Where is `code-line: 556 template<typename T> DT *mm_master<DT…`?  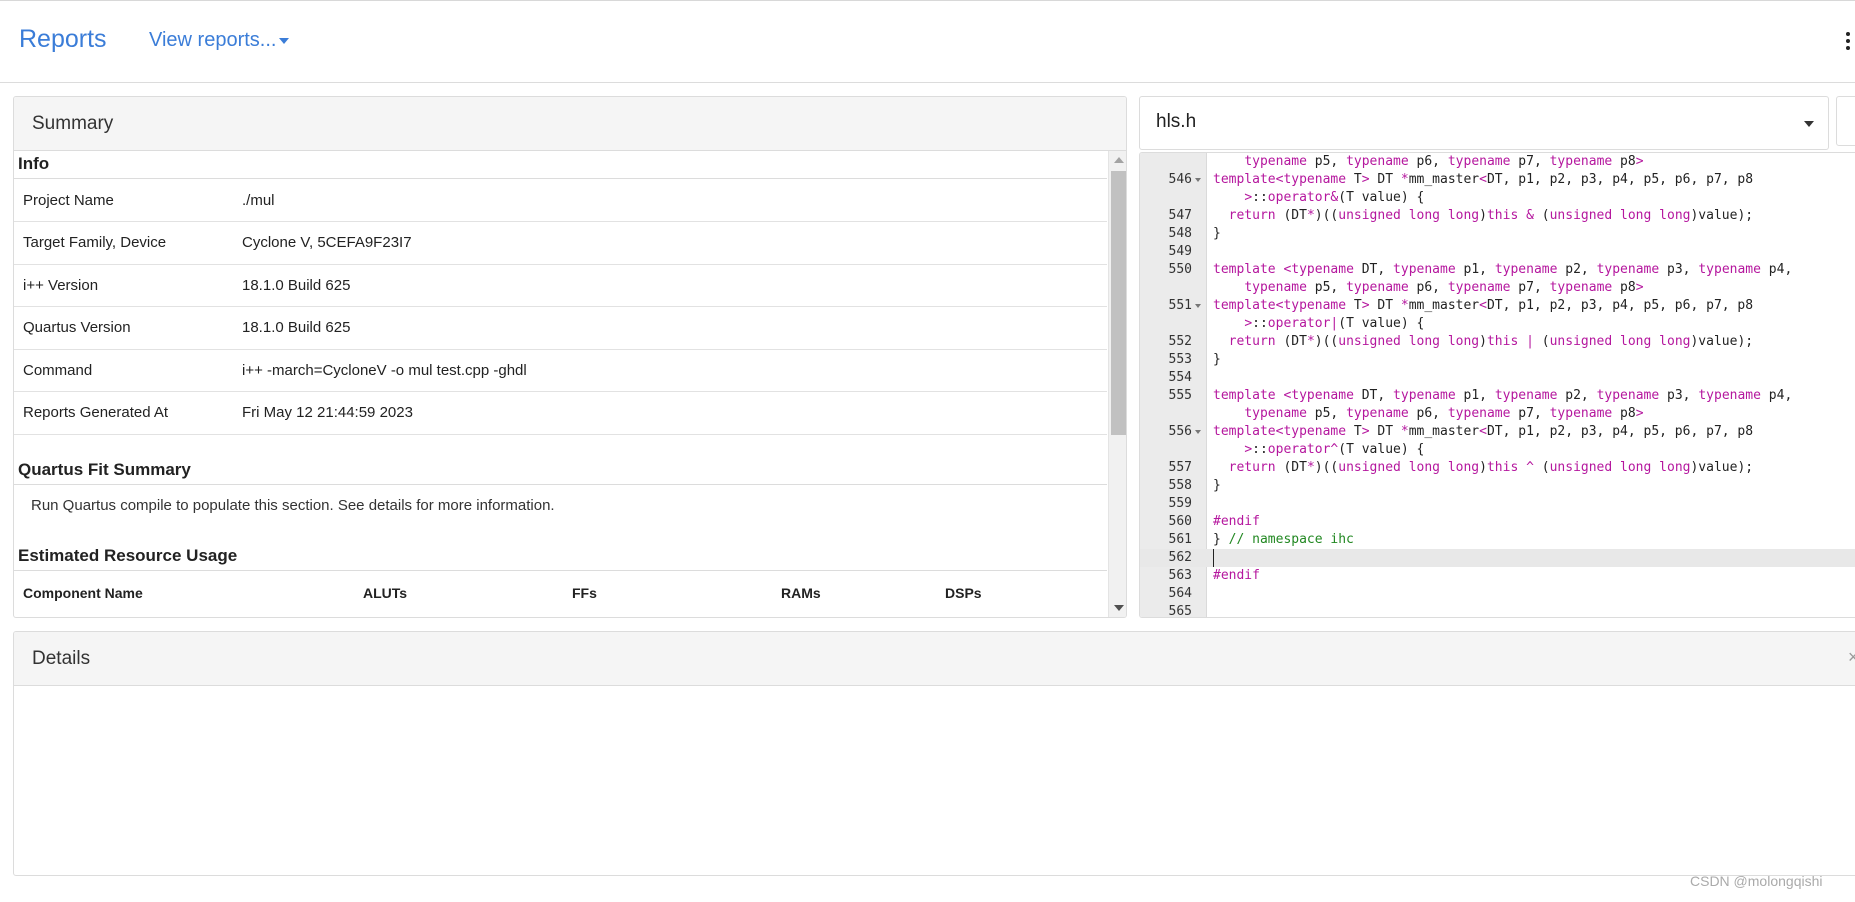 code-line: 556 template<typename T> DT *mm_master<DT… is located at coordinates (1497, 432).